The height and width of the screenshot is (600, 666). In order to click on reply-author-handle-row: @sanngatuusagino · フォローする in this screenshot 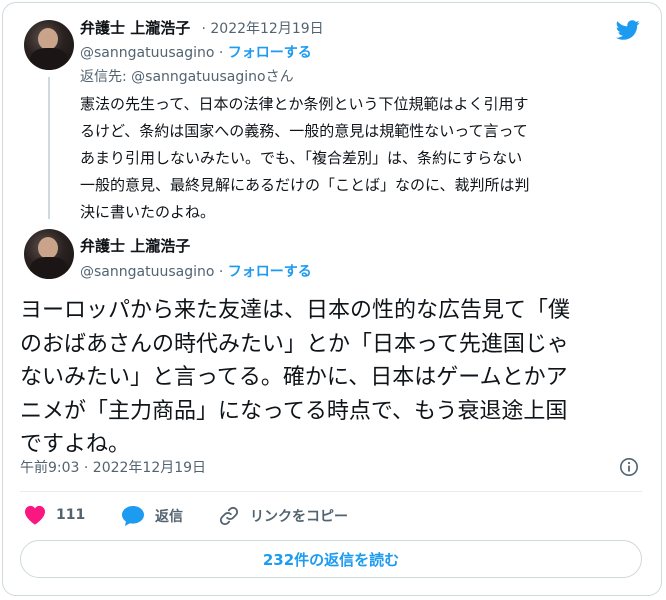, I will do `click(196, 52)`.